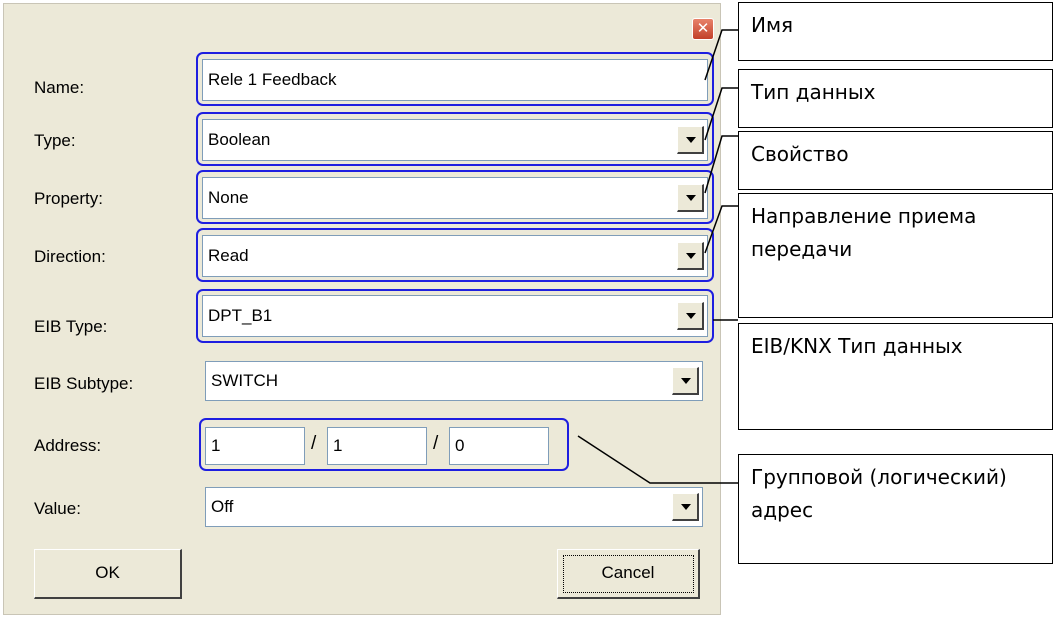 The image size is (1063, 621). I want to click on callout-name: Имя, so click(895, 31).